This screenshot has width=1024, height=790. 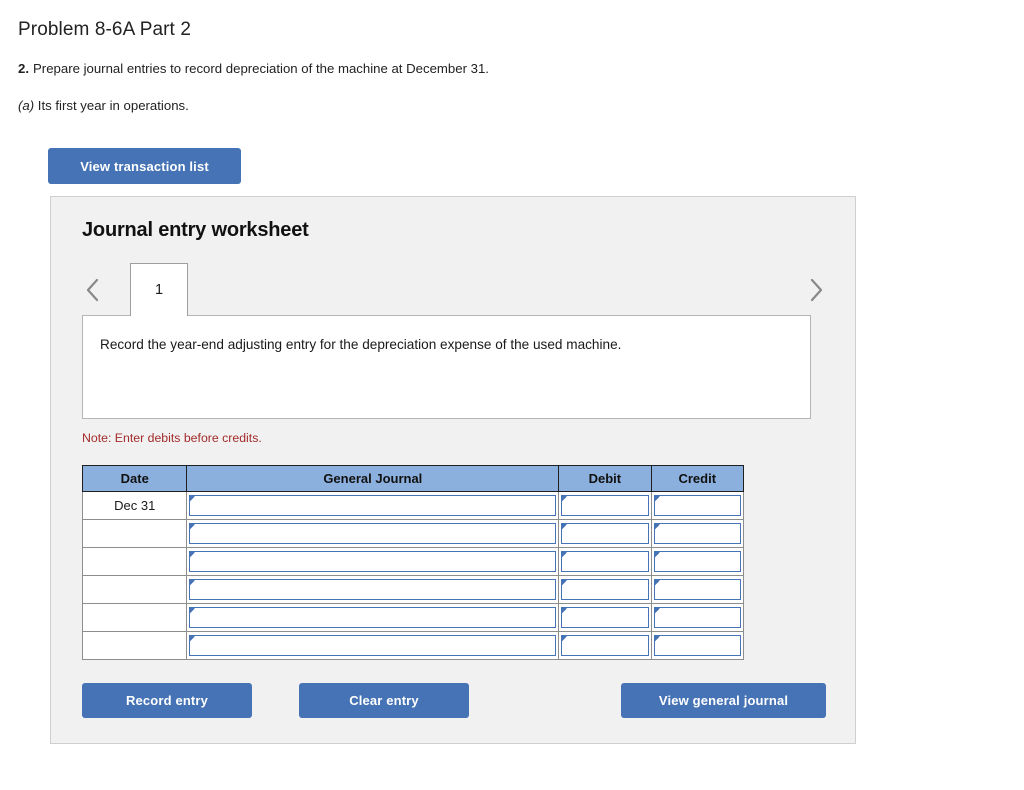 I want to click on date-cell: Dec 31, so click(x=134, y=505).